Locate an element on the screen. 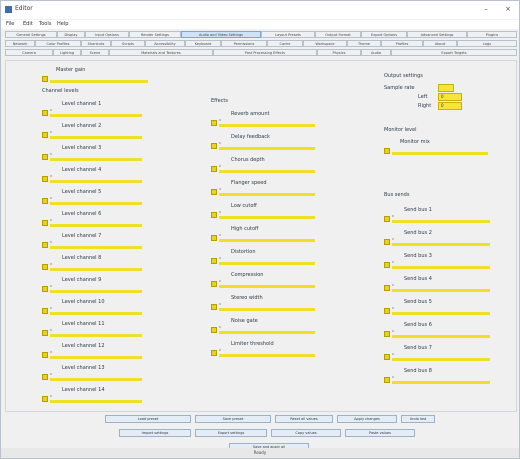 This screenshot has height=459, width=520. spin-left-input: 0 is located at coordinates (450, 97).